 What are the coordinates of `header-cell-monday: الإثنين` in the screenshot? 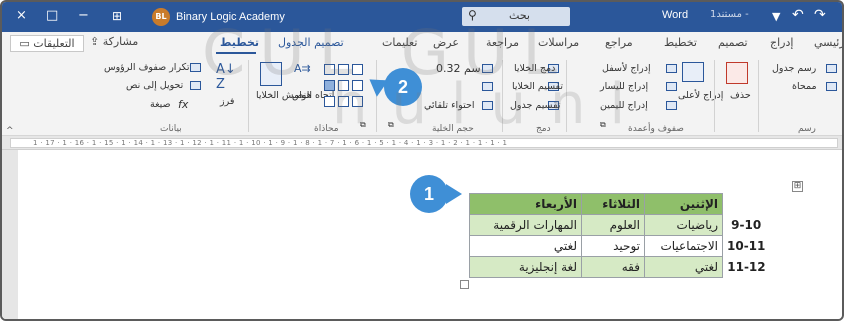 It's located at (683, 204).